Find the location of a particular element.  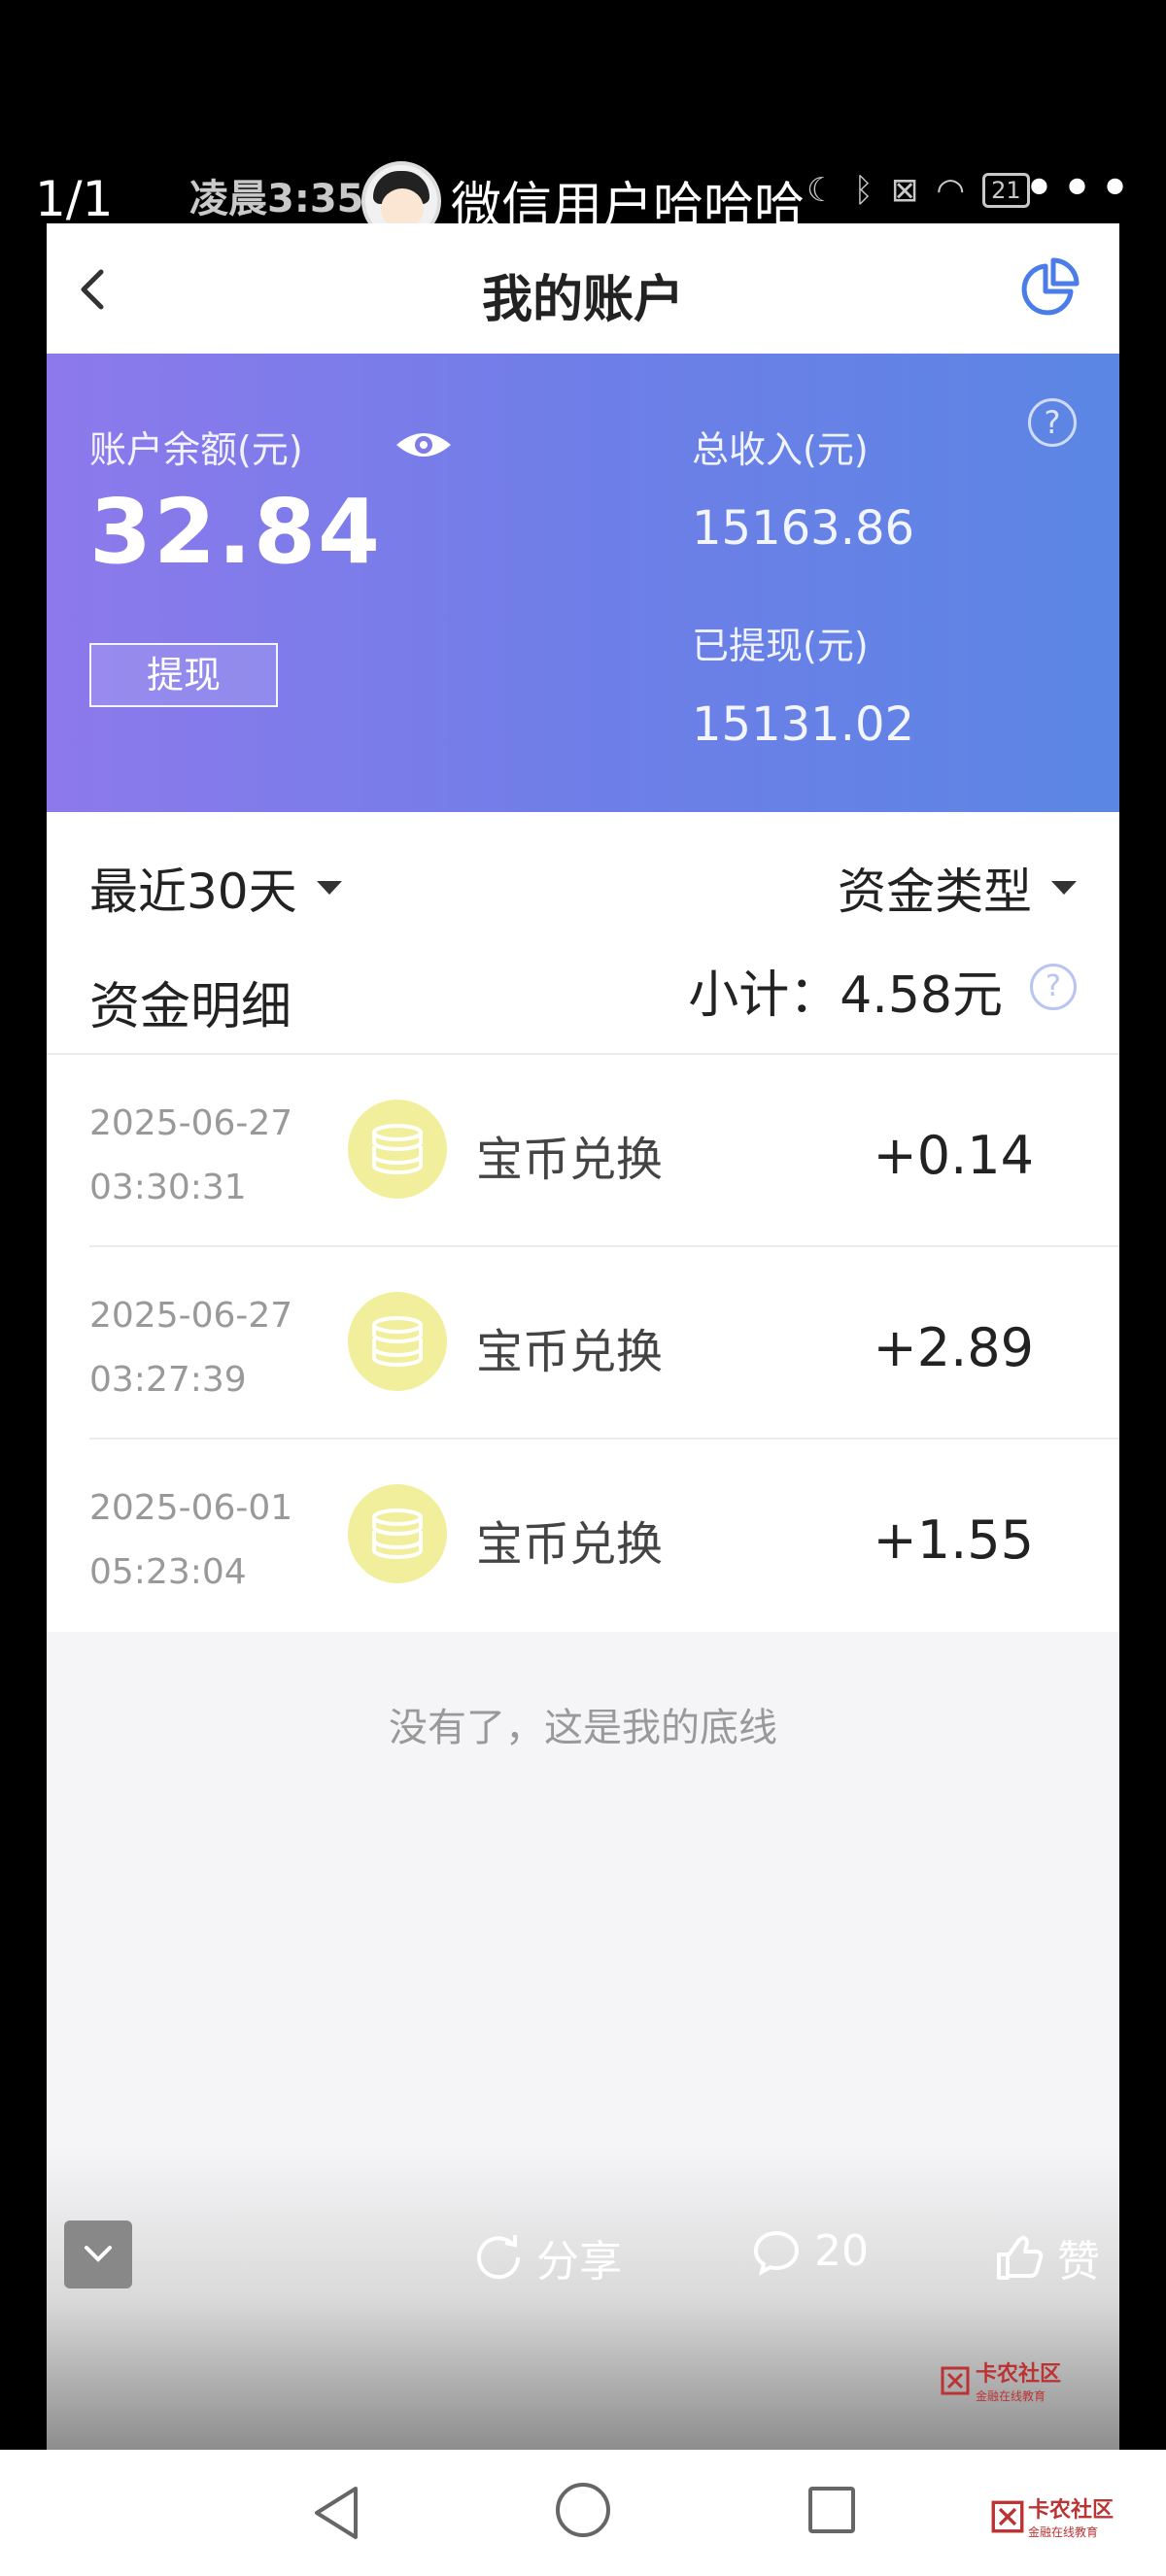

transaction-time: 03:30:31 is located at coordinates (168, 1187).